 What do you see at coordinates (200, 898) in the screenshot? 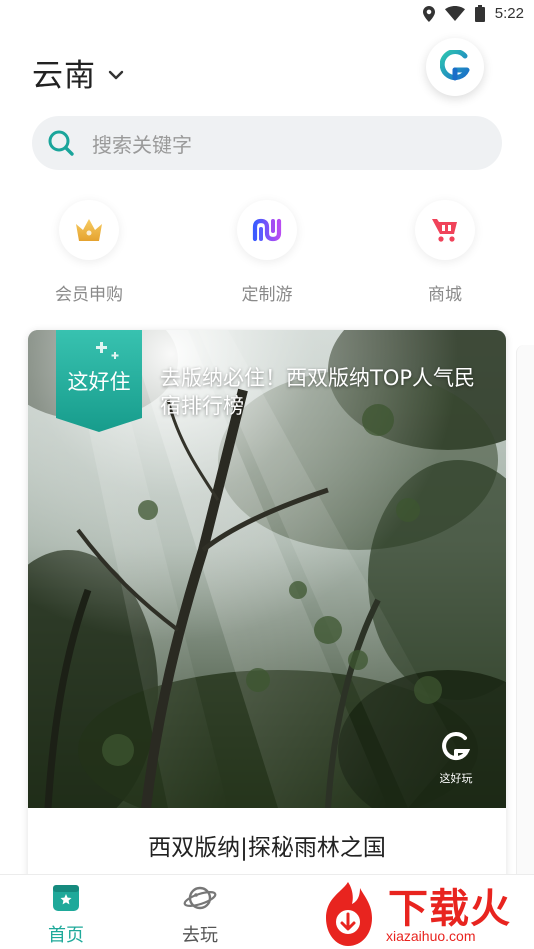
I see `planet-icon` at bounding box center [200, 898].